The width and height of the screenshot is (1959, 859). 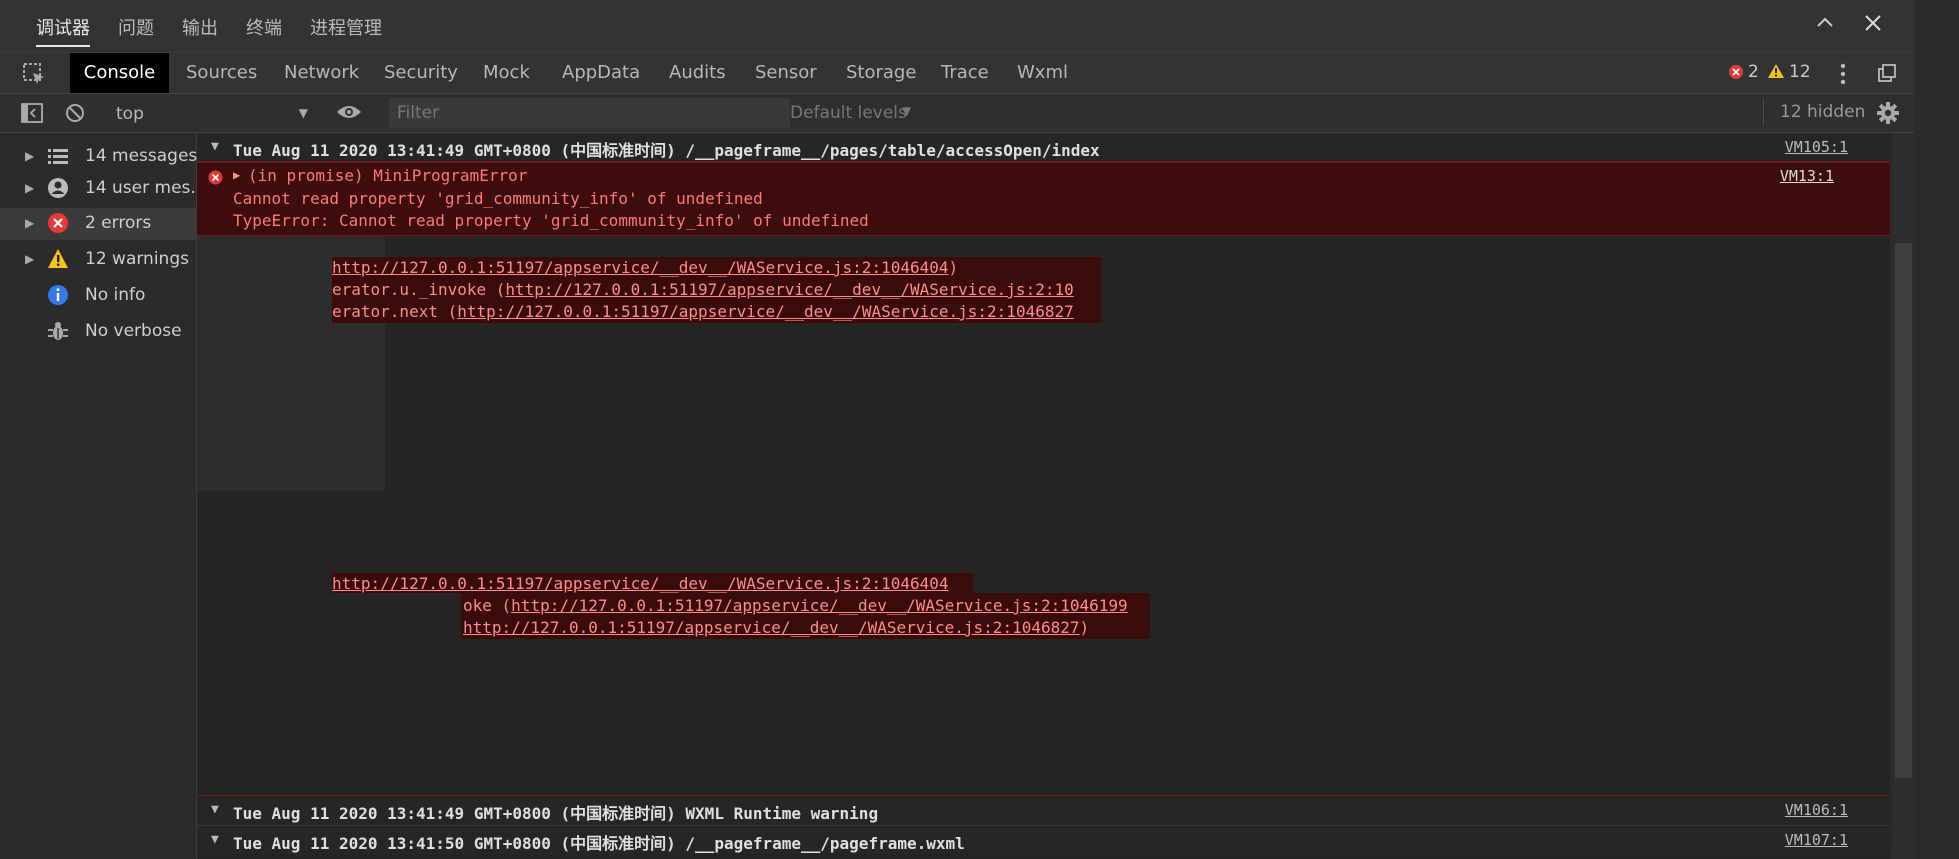 What do you see at coordinates (1042, 73) in the screenshot?
I see `tab-wxml: Wxml` at bounding box center [1042, 73].